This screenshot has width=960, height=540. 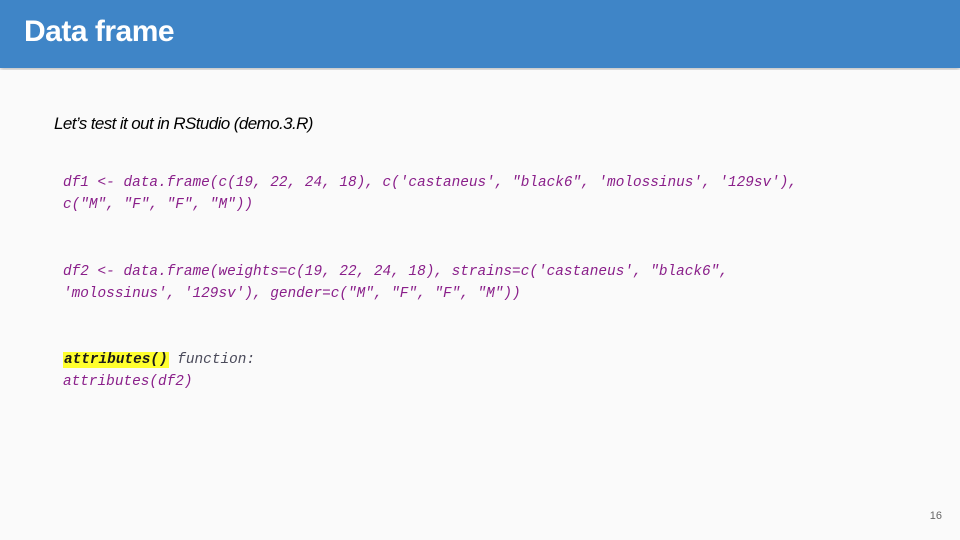 I want to click on page-number: 16, so click(x=935, y=516).